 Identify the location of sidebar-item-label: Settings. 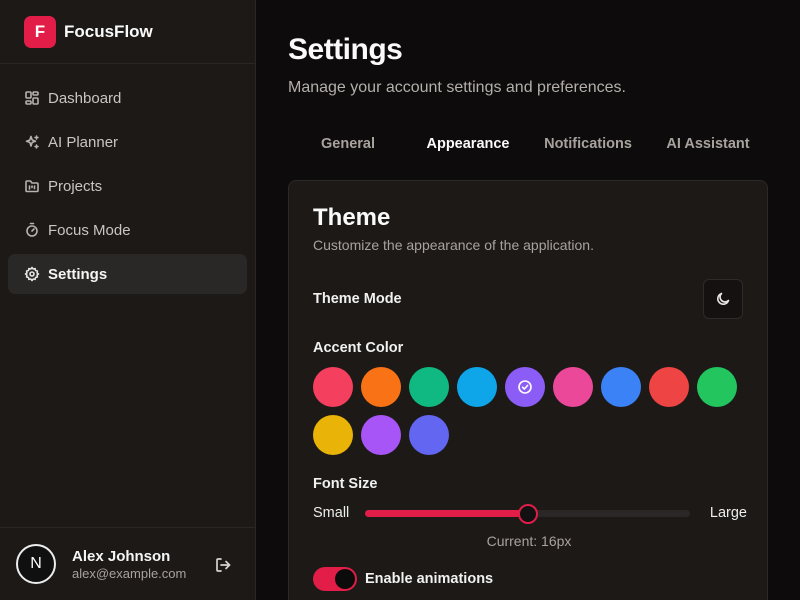
(78, 274).